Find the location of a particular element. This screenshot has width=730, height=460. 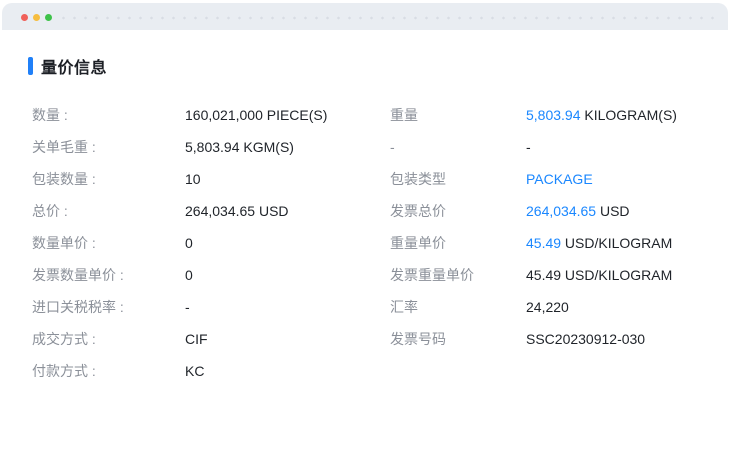

customs-gross-weight-label: 关单毛重 : is located at coordinates (64, 147).